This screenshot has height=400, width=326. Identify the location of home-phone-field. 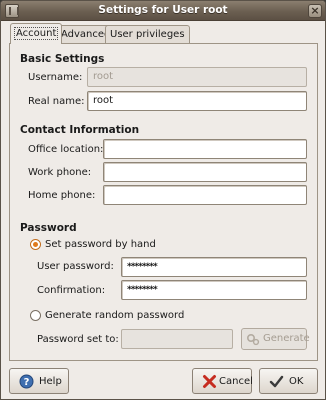
(205, 195).